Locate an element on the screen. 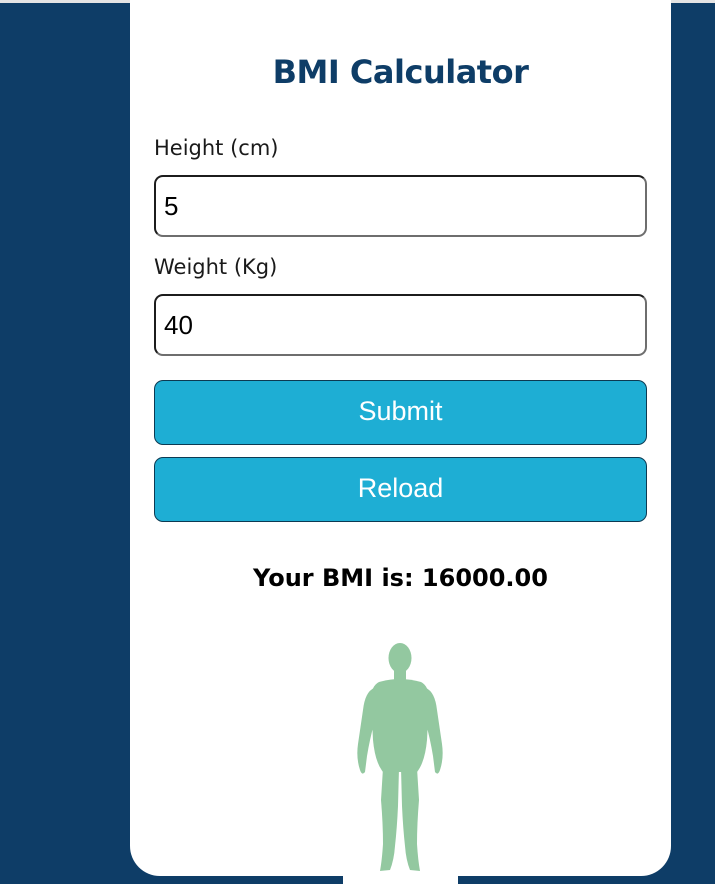 This screenshot has width=715, height=884. height-label: Height (cm) is located at coordinates (216, 148).